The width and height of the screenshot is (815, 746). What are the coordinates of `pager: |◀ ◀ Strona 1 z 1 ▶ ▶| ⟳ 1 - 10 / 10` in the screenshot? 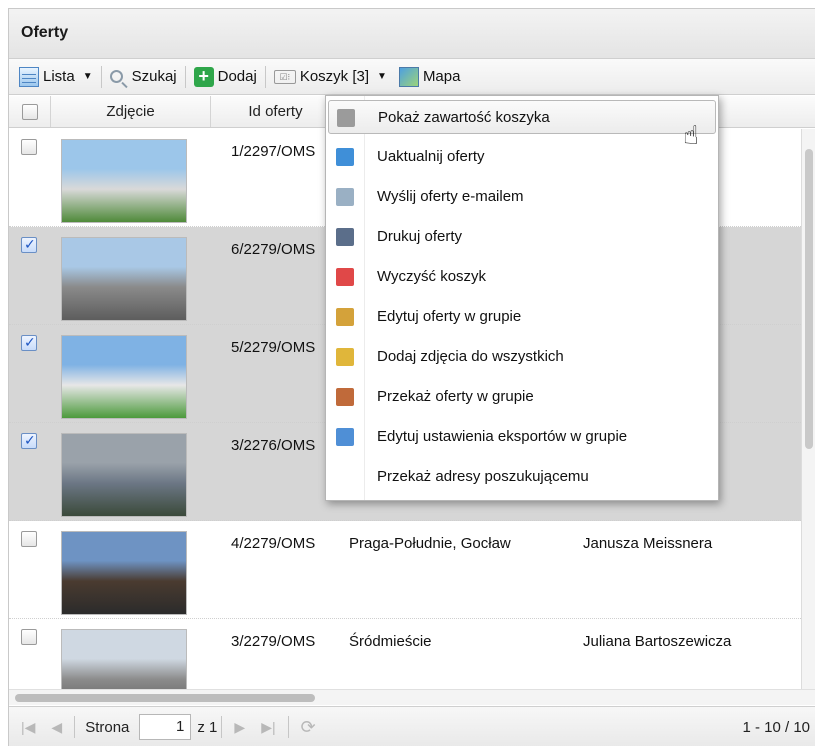 It's located at (412, 726).